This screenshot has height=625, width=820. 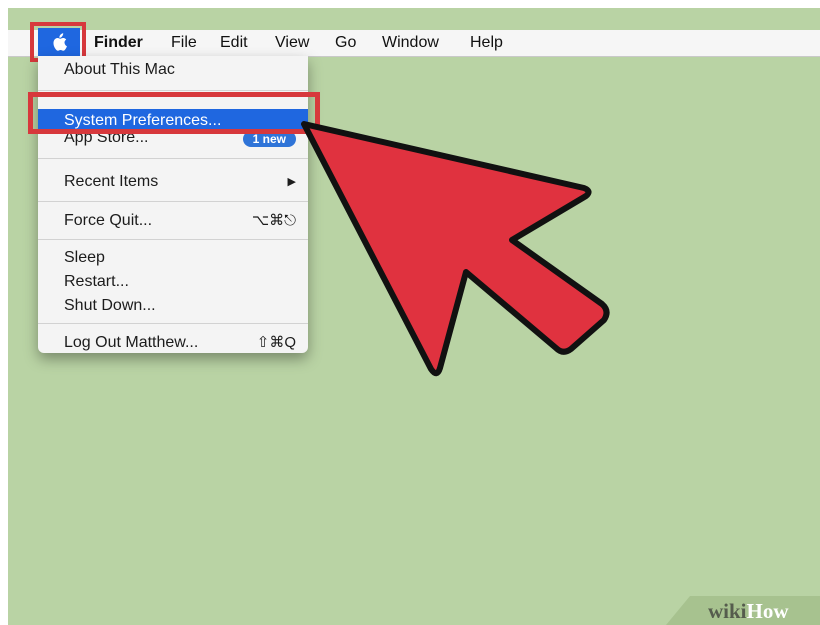 I want to click on watermark-wiki: wiki, so click(x=727, y=611).